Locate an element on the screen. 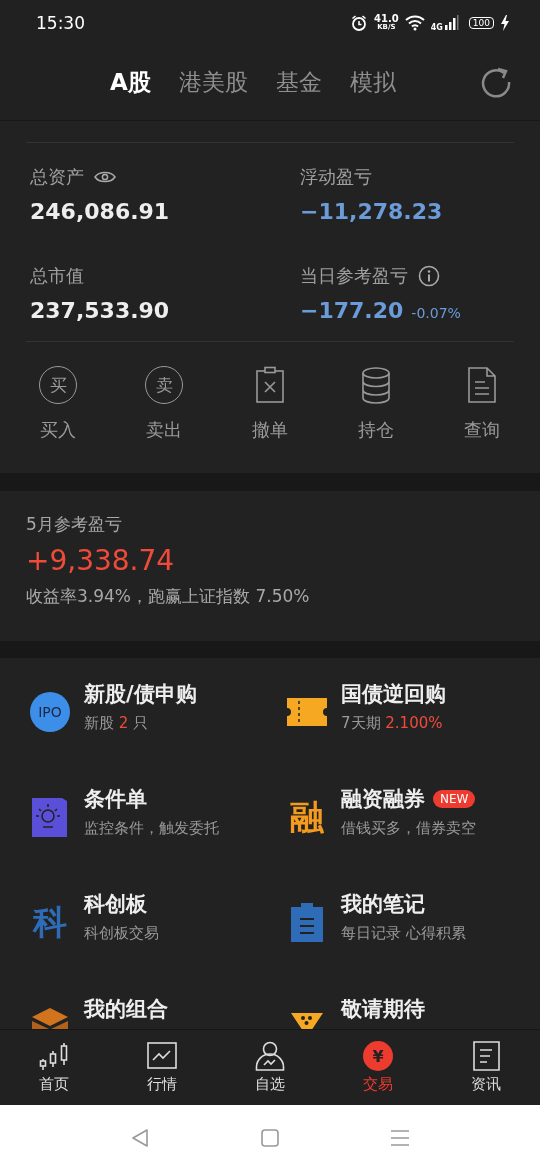 This screenshot has height=1170, width=540. monthly-value: +9,338.74 is located at coordinates (100, 560).